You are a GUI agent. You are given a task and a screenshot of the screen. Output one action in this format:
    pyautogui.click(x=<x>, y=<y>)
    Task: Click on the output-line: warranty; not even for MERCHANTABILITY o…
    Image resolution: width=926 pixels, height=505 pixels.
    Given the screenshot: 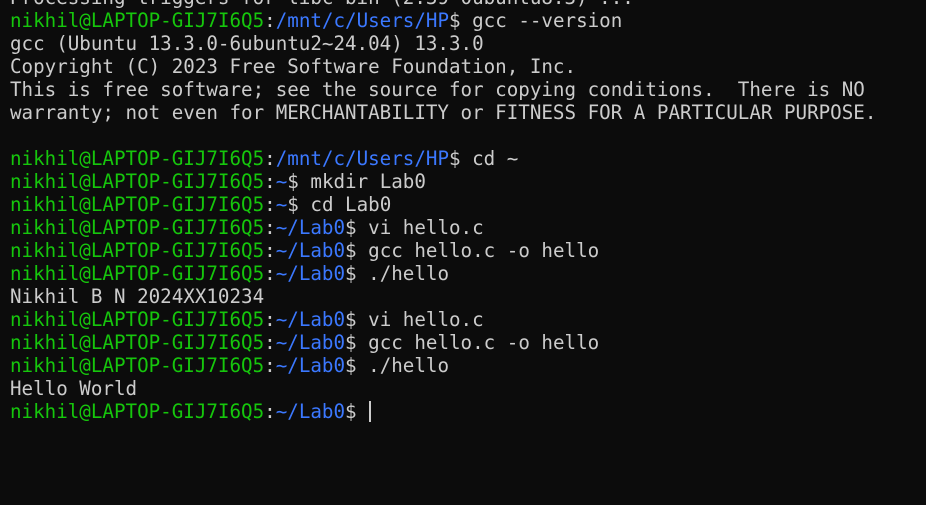 What is the action you would take?
    pyautogui.click(x=468, y=112)
    